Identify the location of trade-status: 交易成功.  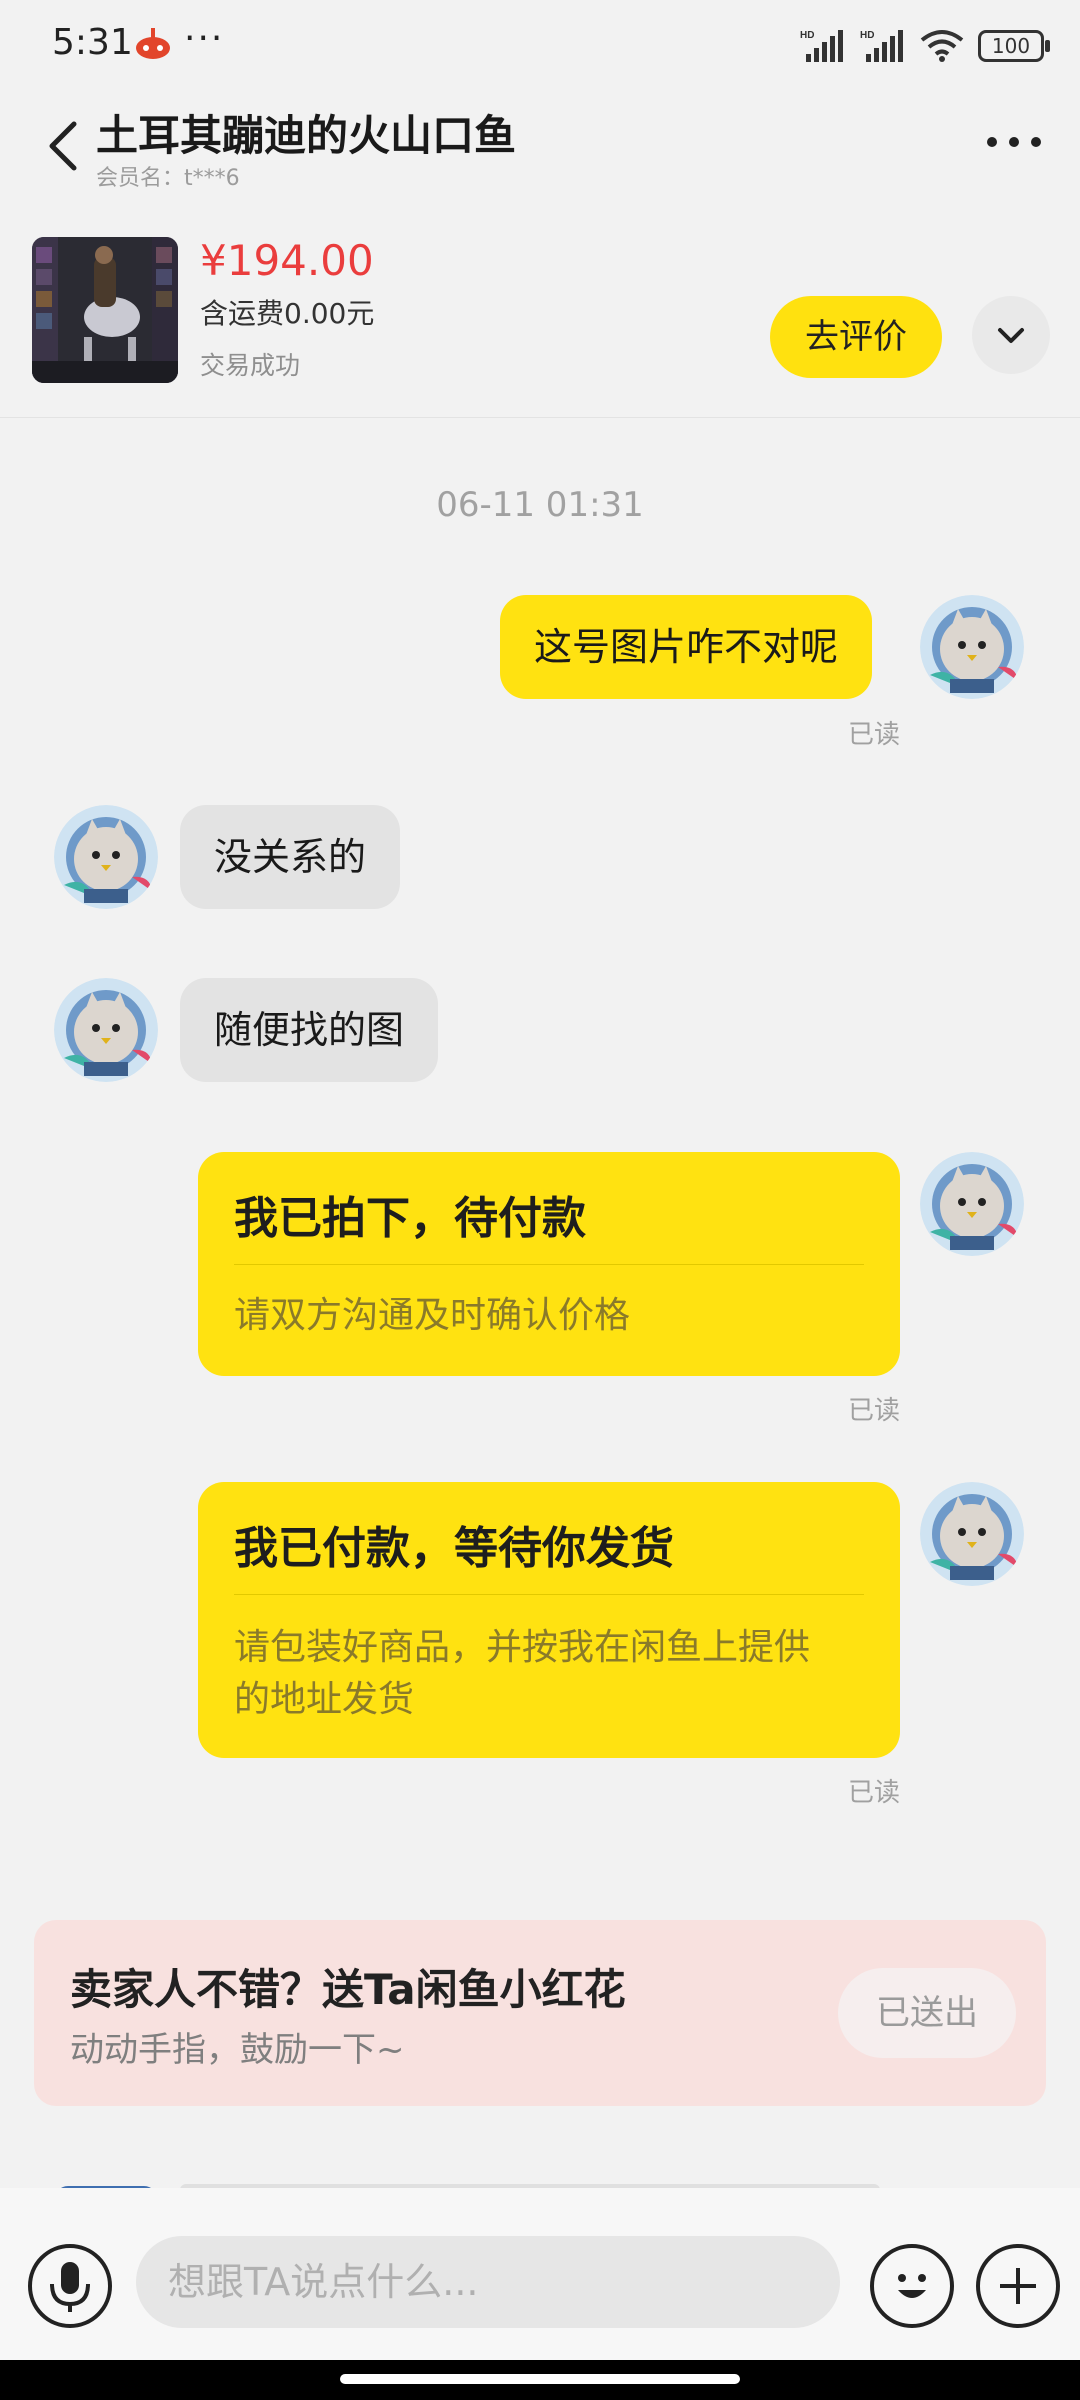
(250, 365).